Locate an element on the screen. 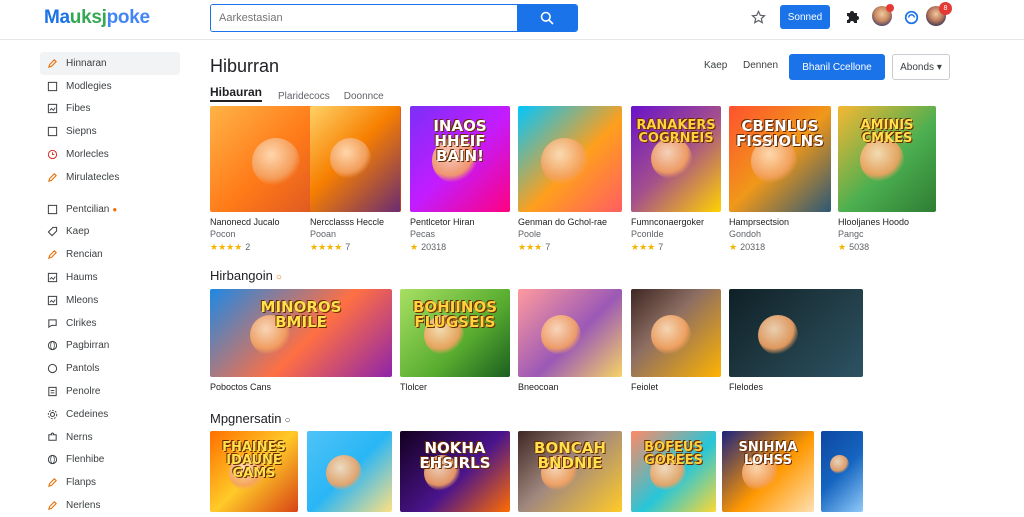  sidebar-item-label: Rencian is located at coordinates (84, 255).